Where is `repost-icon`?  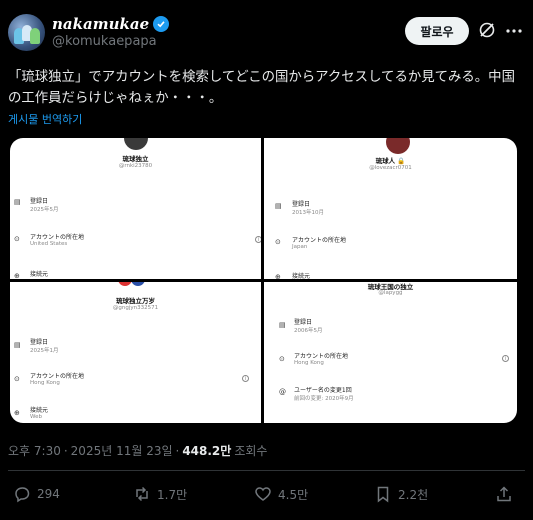 repost-icon is located at coordinates (142, 494).